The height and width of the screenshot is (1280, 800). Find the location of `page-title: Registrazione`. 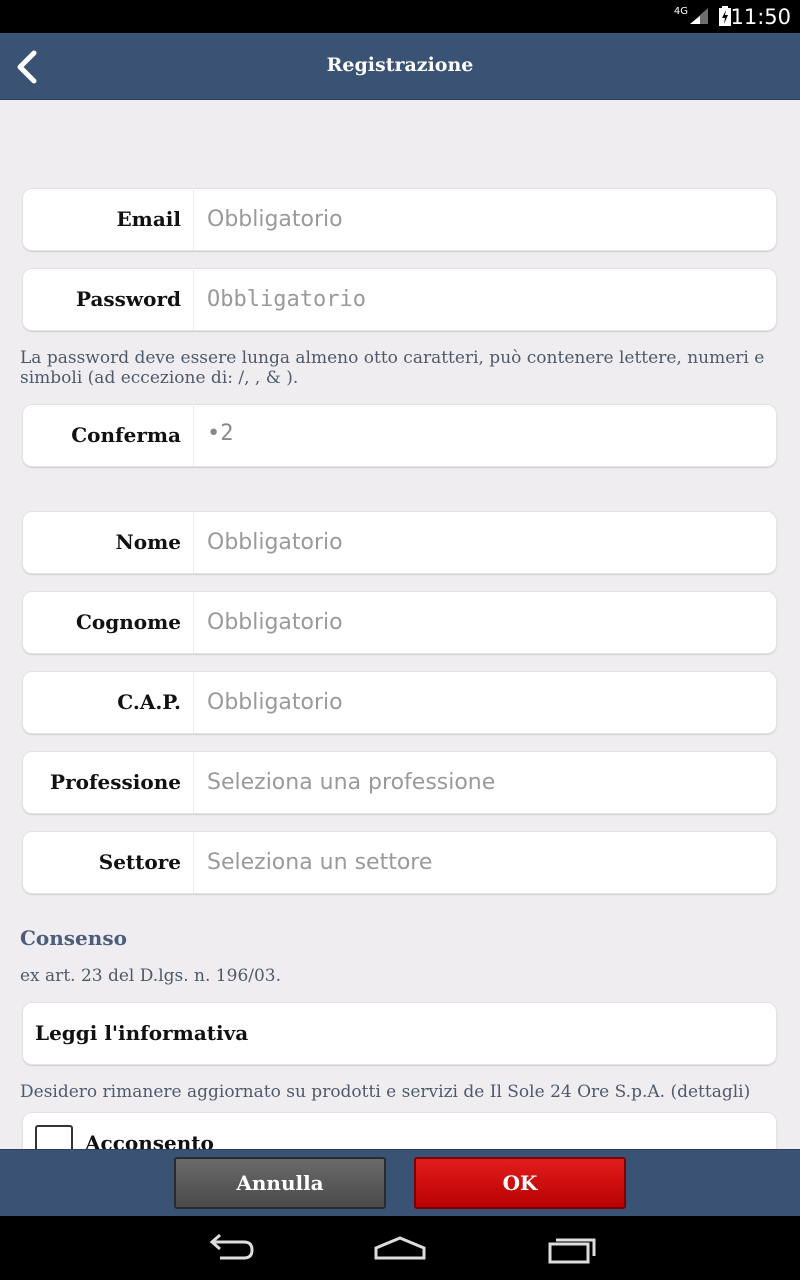

page-title: Registrazione is located at coordinates (400, 65).